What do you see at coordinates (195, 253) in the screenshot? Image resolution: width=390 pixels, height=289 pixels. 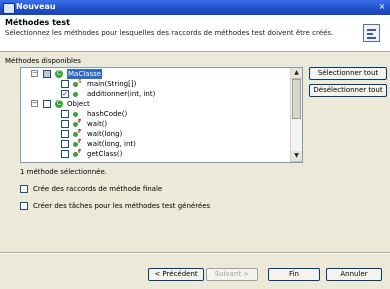 I see `footer-separator` at bounding box center [195, 253].